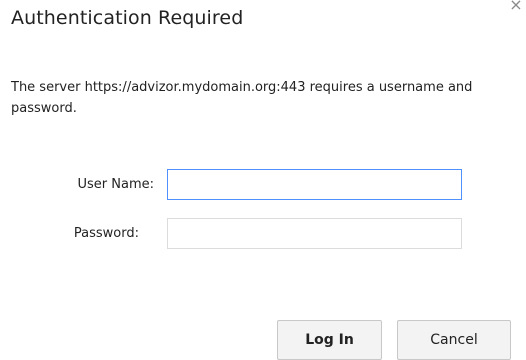  What do you see at coordinates (116, 184) in the screenshot?
I see `username-label: User Name:` at bounding box center [116, 184].